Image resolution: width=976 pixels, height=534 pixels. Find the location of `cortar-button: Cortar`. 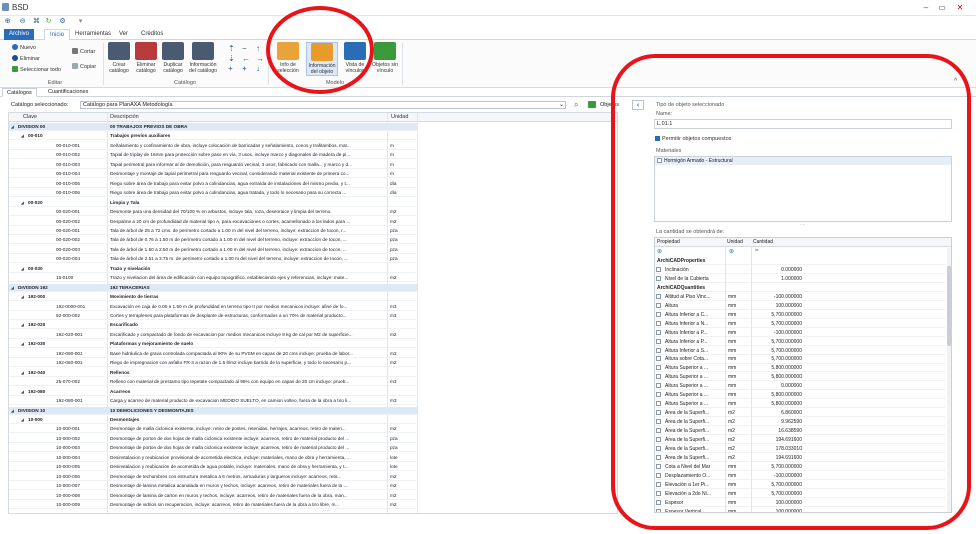

cortar-button: Cortar is located at coordinates (83, 52).